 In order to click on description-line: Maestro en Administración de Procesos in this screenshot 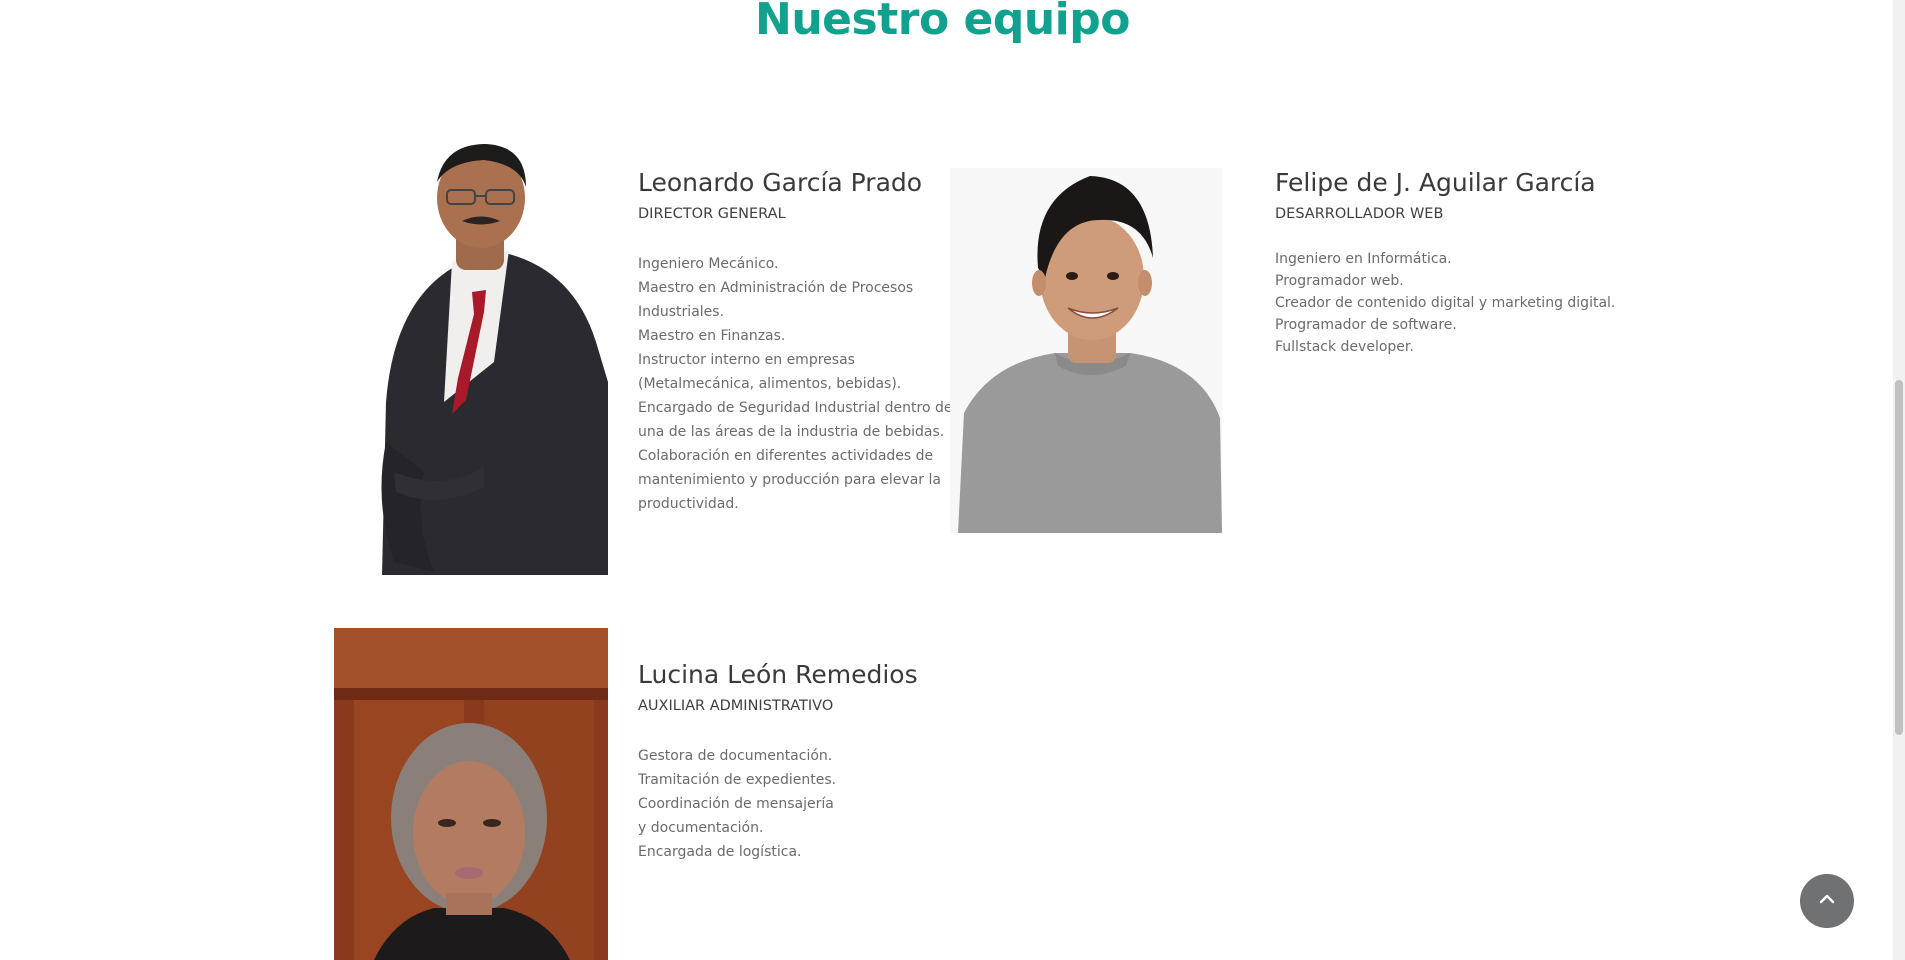, I will do `click(776, 288)`.